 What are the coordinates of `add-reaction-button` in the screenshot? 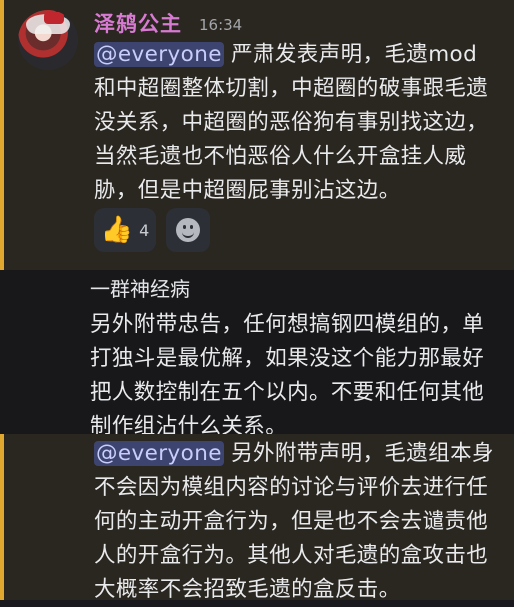 It's located at (188, 230).